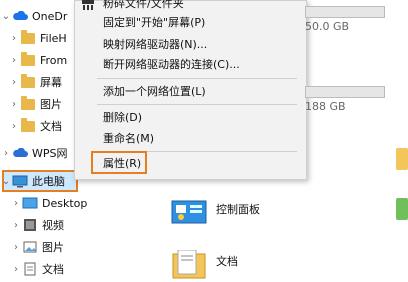 The width and height of the screenshot is (408, 282). What do you see at coordinates (227, 261) in the screenshot?
I see `documents-label: 文档` at bounding box center [227, 261].